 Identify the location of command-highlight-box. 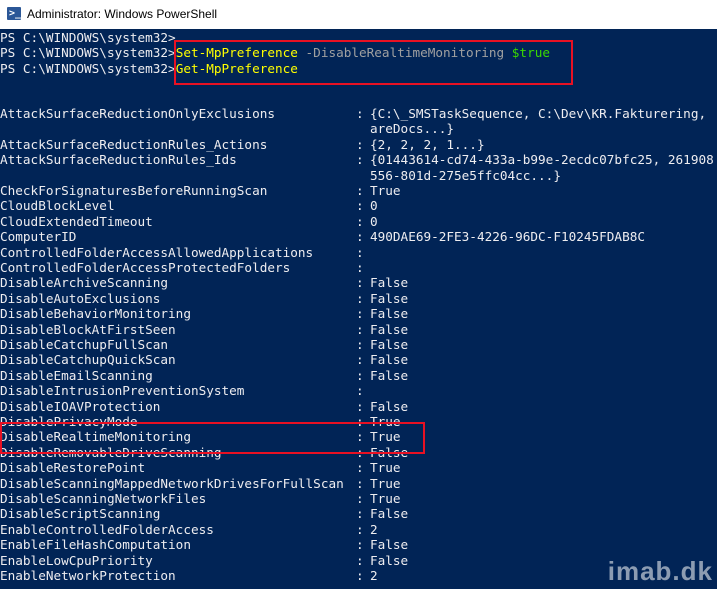
(373, 62).